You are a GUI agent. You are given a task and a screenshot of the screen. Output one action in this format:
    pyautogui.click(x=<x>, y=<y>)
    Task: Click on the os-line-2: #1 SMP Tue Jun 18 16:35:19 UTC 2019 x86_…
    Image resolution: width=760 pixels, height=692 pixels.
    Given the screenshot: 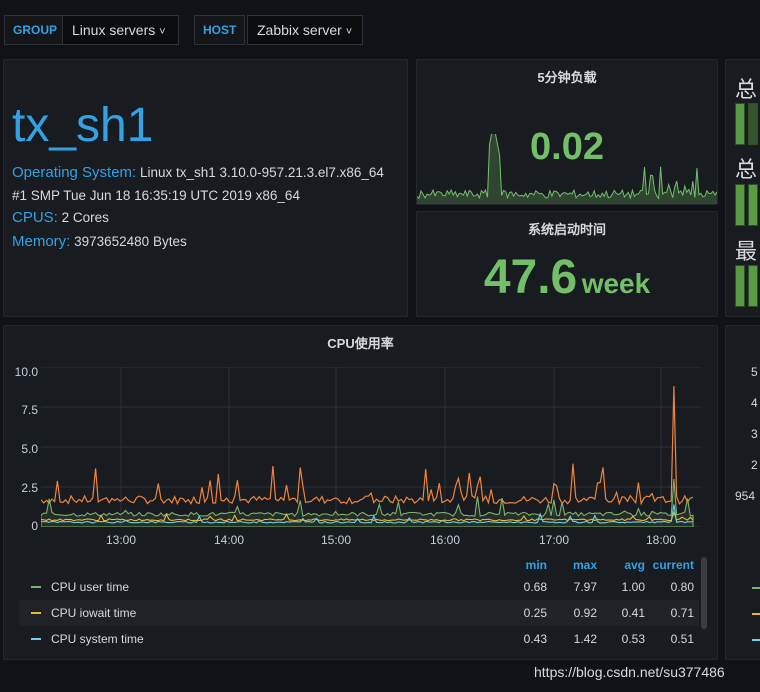 What is the action you would take?
    pyautogui.click(x=156, y=195)
    